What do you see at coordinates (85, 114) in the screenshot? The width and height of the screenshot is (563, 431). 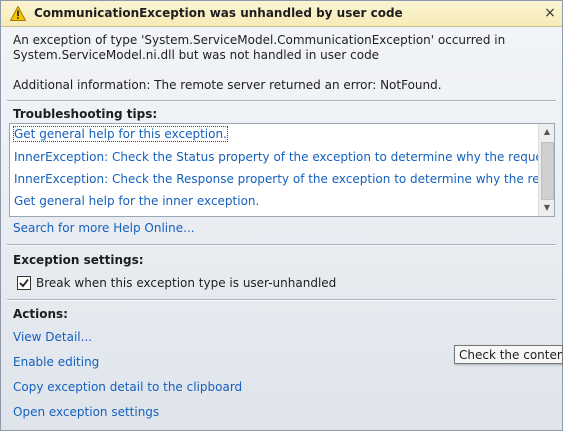 I see `troubleshooting-heading: Troubleshooting tips:` at bounding box center [85, 114].